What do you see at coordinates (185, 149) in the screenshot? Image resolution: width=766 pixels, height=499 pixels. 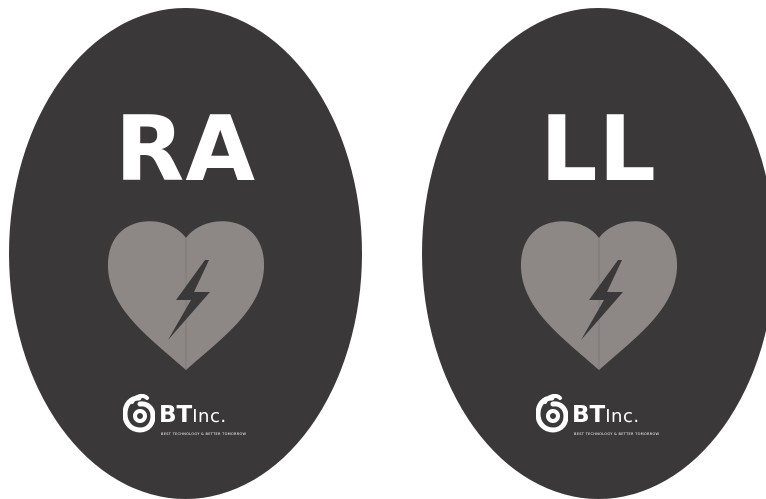 I see `pad-label: RA` at bounding box center [185, 149].